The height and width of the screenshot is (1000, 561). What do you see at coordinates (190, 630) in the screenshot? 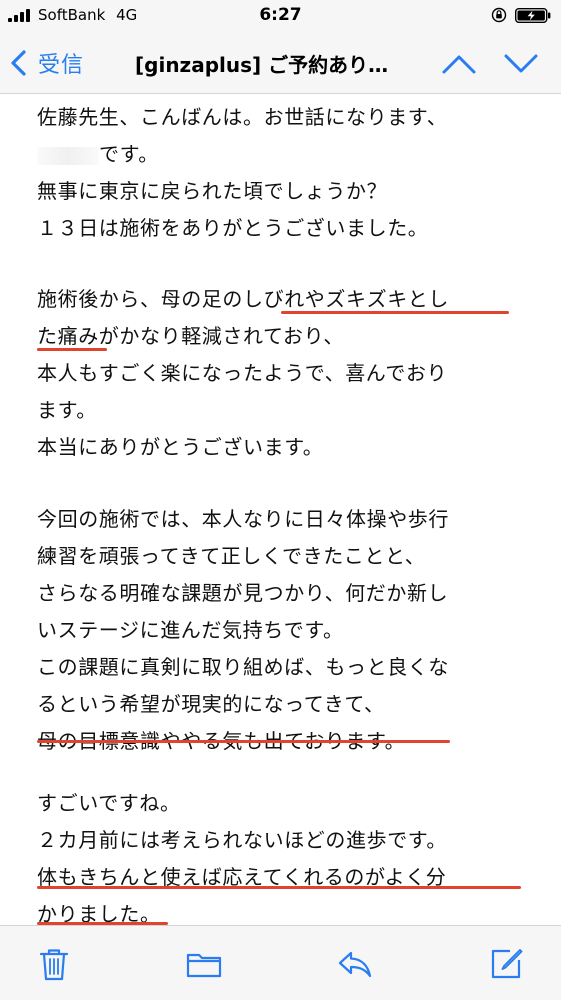
I see `body-line: いステージに進んだ気持ちです。` at bounding box center [190, 630].